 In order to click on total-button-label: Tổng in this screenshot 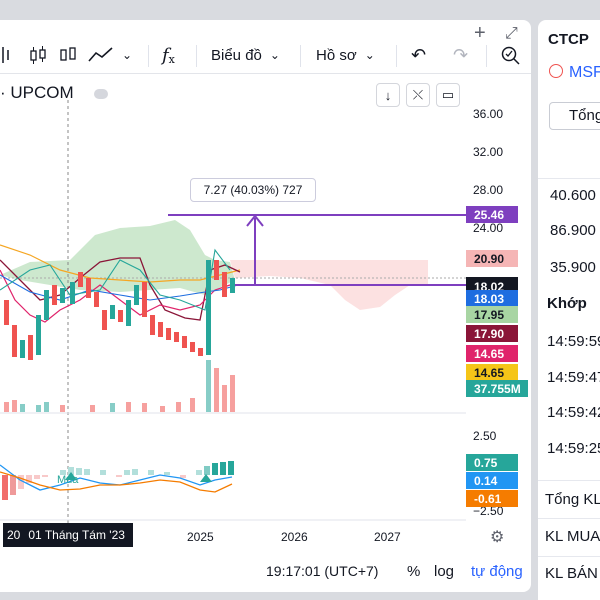, I will do `click(584, 115)`.